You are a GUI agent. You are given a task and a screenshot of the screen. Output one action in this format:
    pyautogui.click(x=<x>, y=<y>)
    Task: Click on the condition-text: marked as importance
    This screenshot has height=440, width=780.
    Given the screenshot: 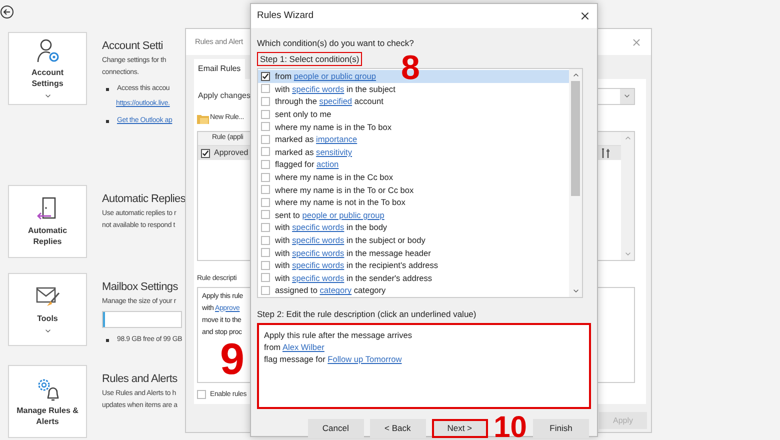 What is the action you would take?
    pyautogui.click(x=316, y=139)
    